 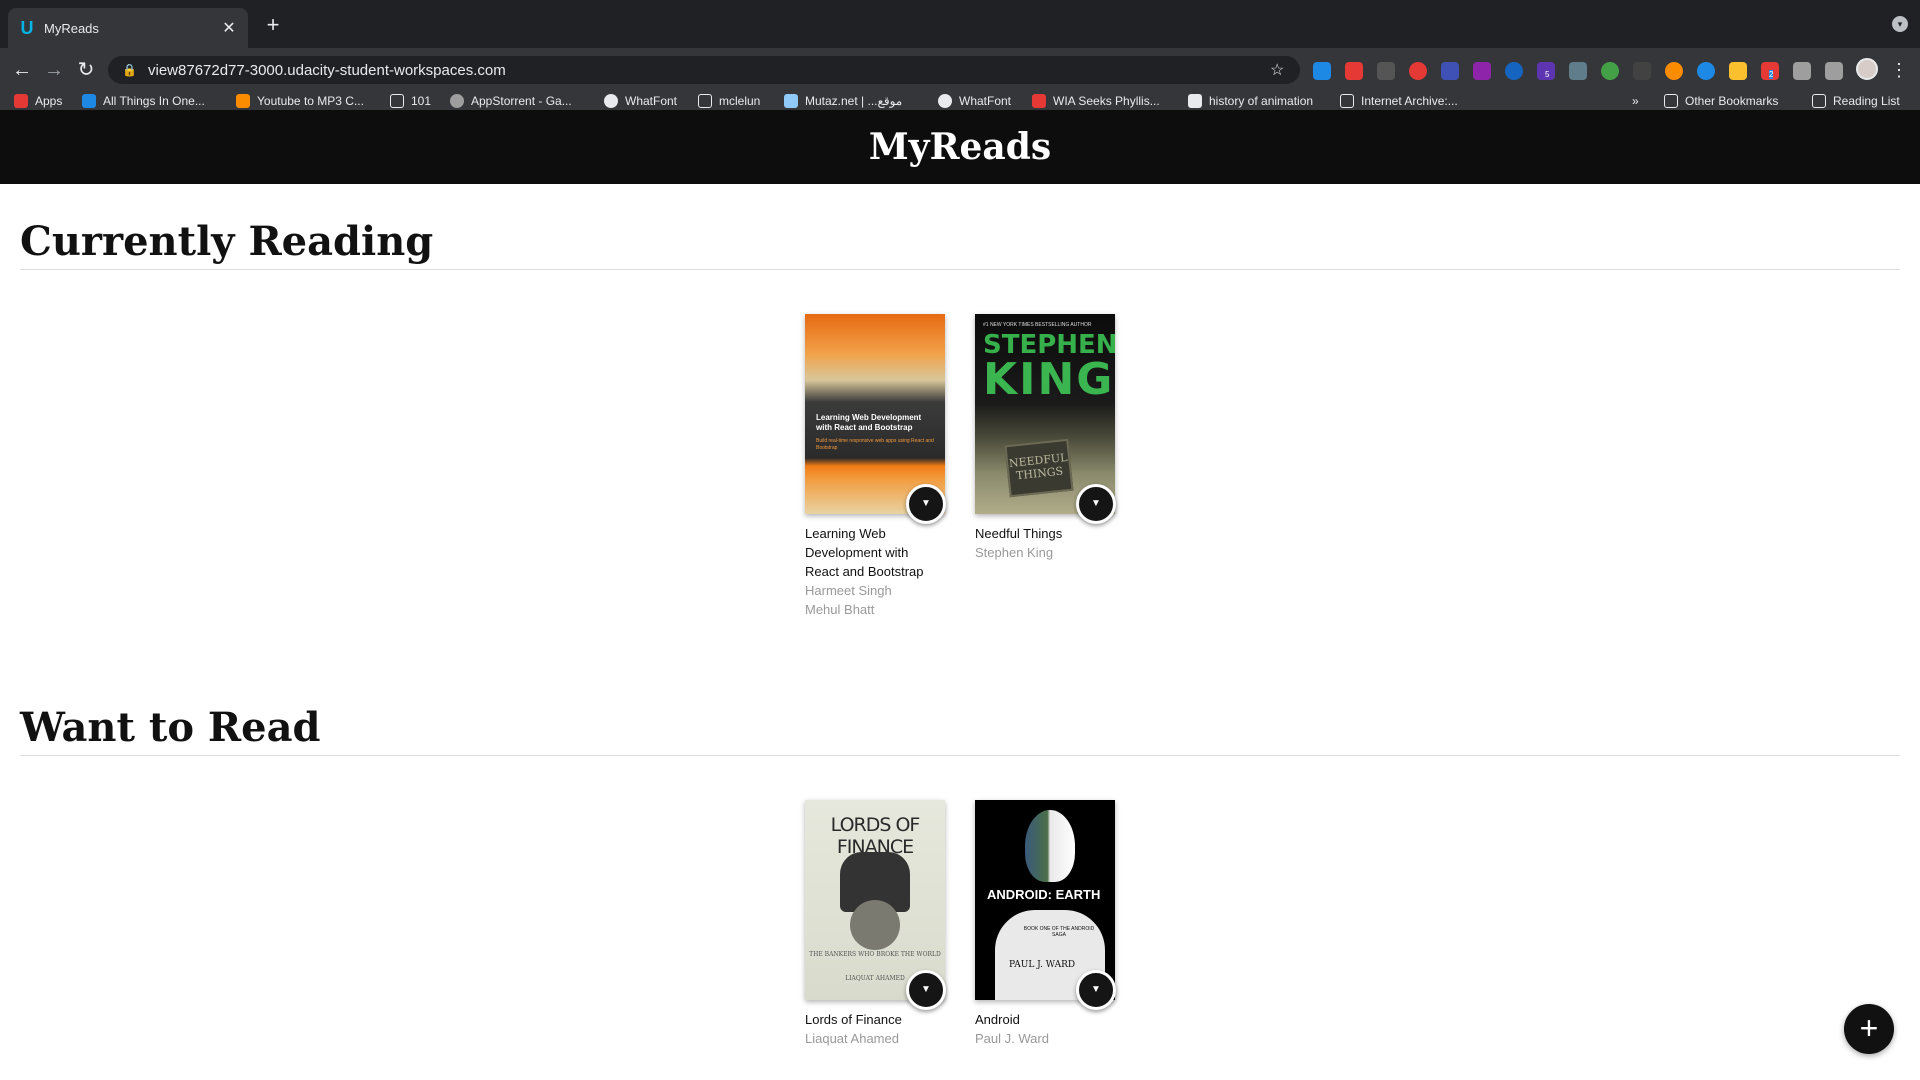 I want to click on bookmark-mclelun: mclelun, so click(x=729, y=101).